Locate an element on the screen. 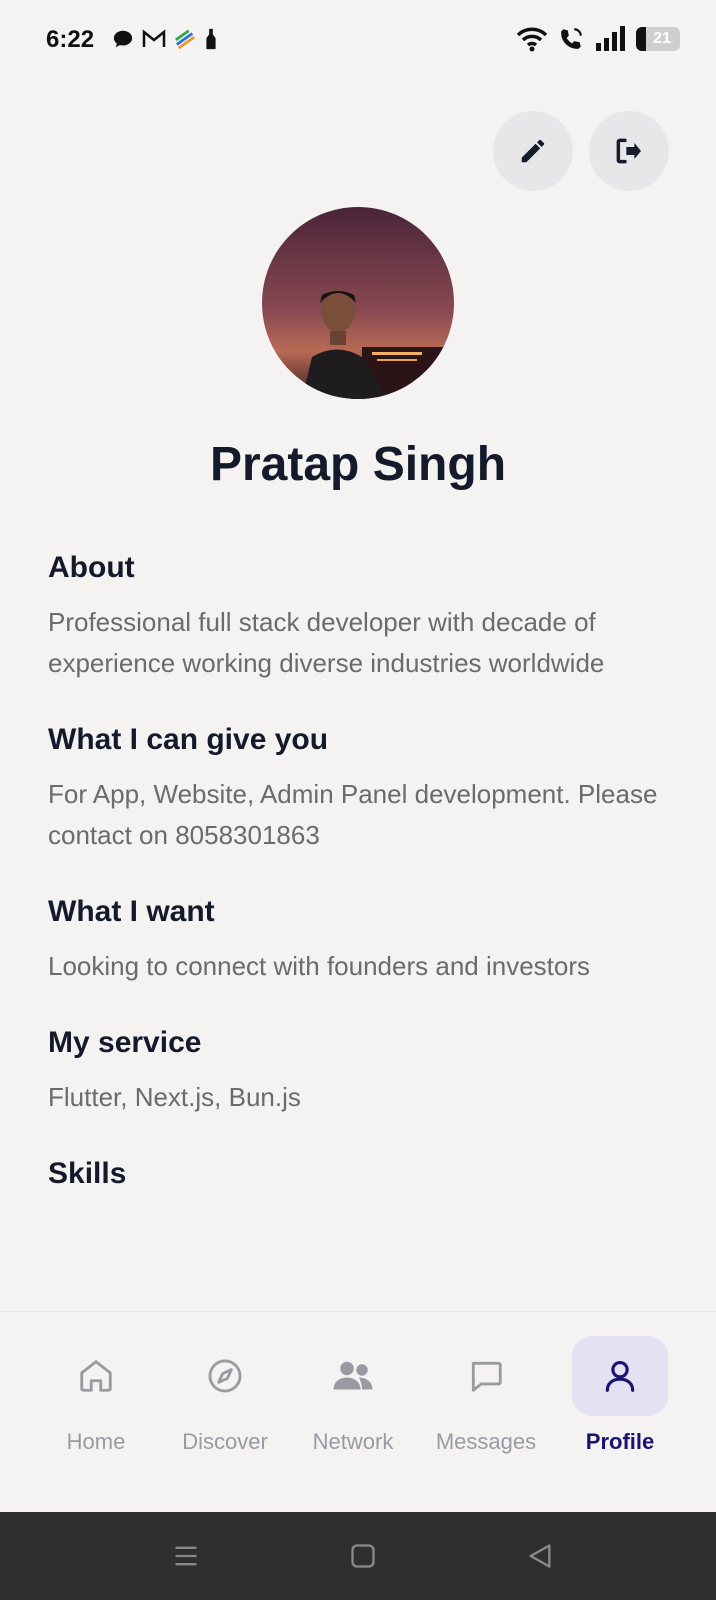  section-heading: What I want is located at coordinates (131, 911).